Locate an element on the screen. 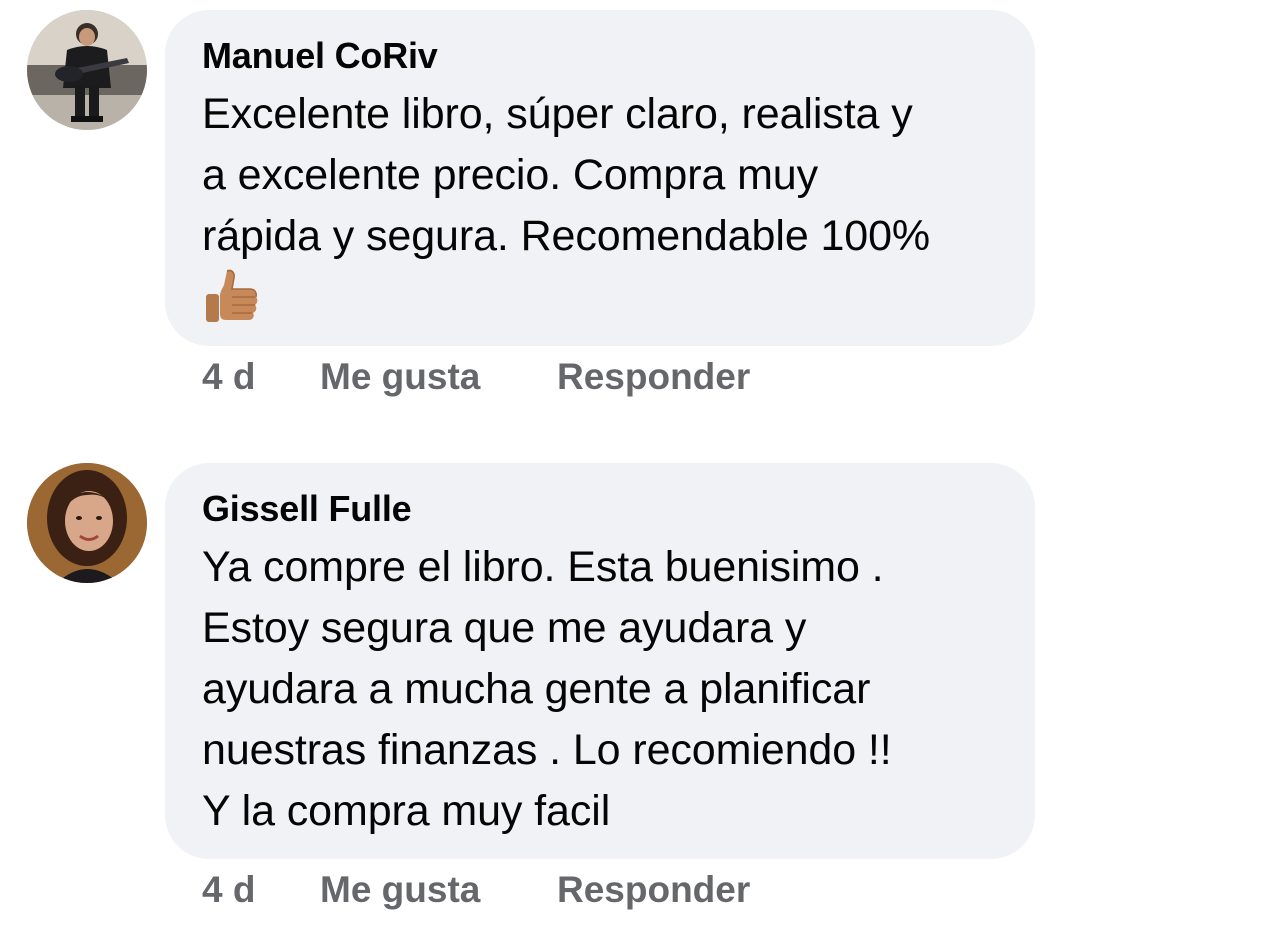 This screenshot has width=1268, height=940. woman-portrait-avatar is located at coordinates (87, 523).